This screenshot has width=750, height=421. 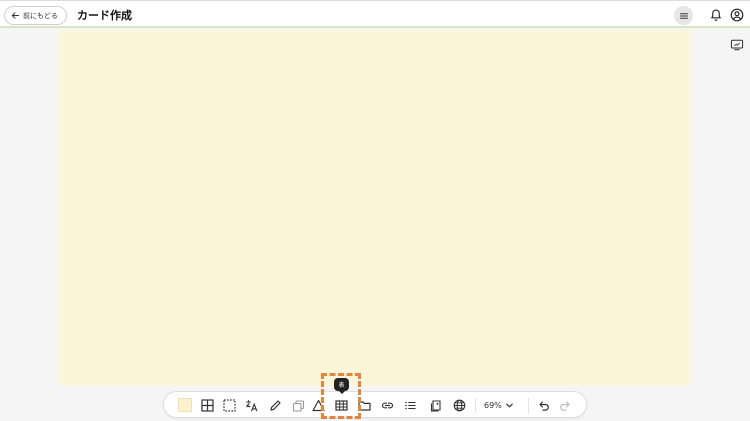 I want to click on pen-icon, so click(x=275, y=405).